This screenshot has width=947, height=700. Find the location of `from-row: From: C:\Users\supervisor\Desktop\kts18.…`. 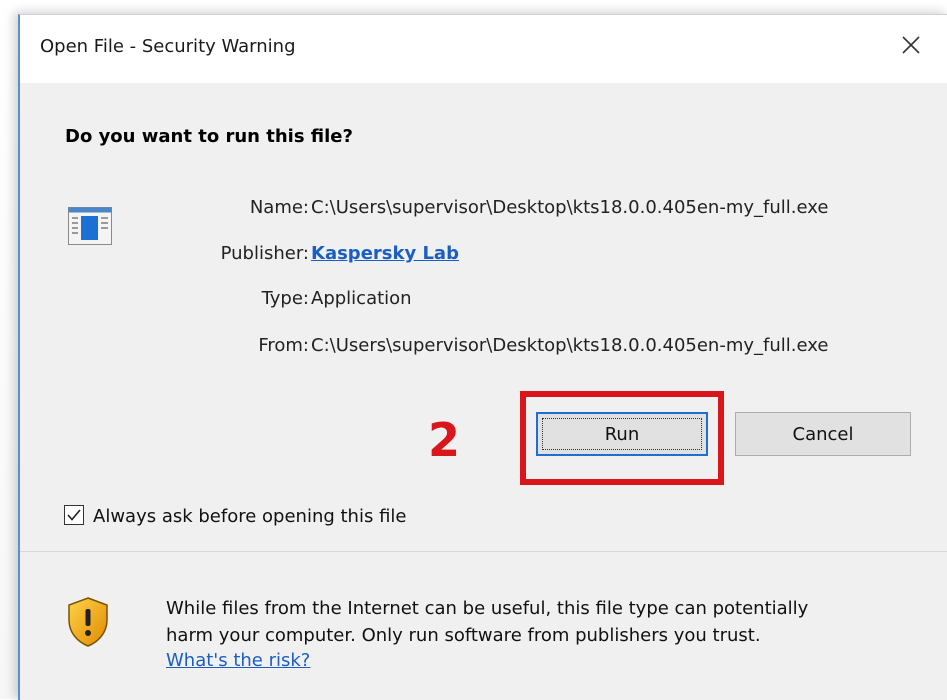

from-row: From: C:\Users\supervisor\Desktop\kts18.… is located at coordinates (483, 350).